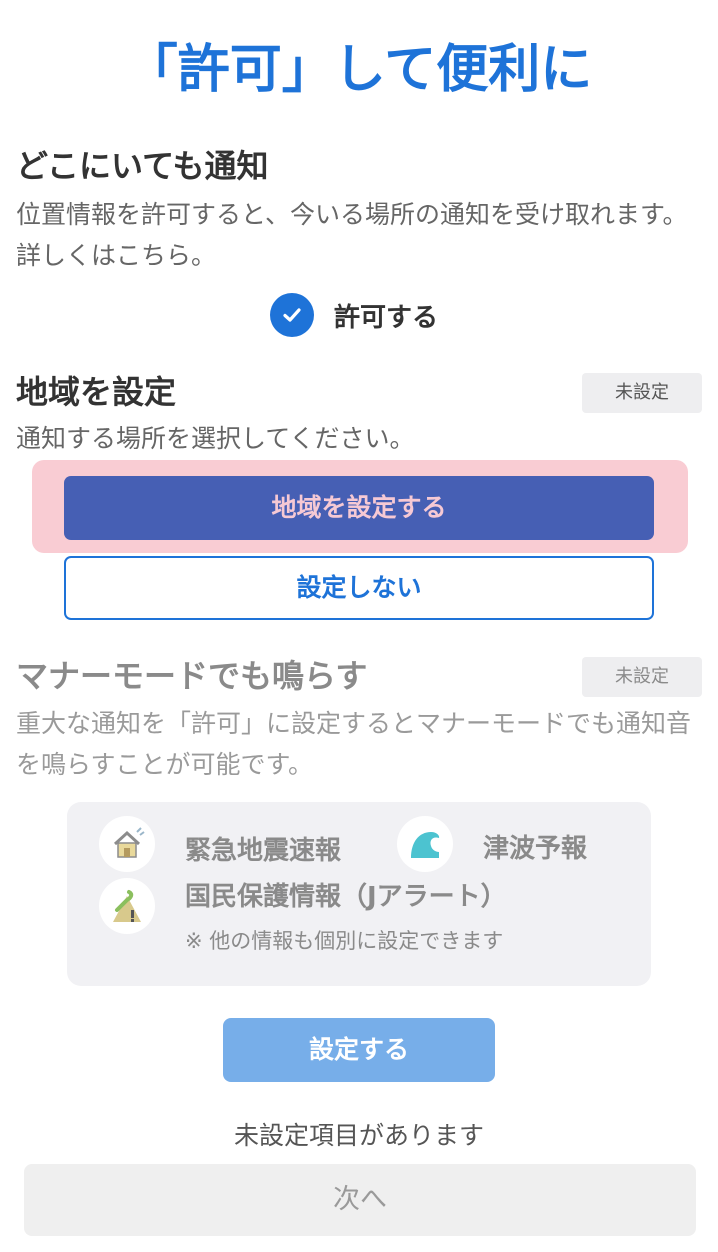 The width and height of the screenshot is (718, 1252). Describe the element at coordinates (346, 897) in the screenshot. I see `alert-jalert-label: 国民保護情報（Jアラート）` at that location.